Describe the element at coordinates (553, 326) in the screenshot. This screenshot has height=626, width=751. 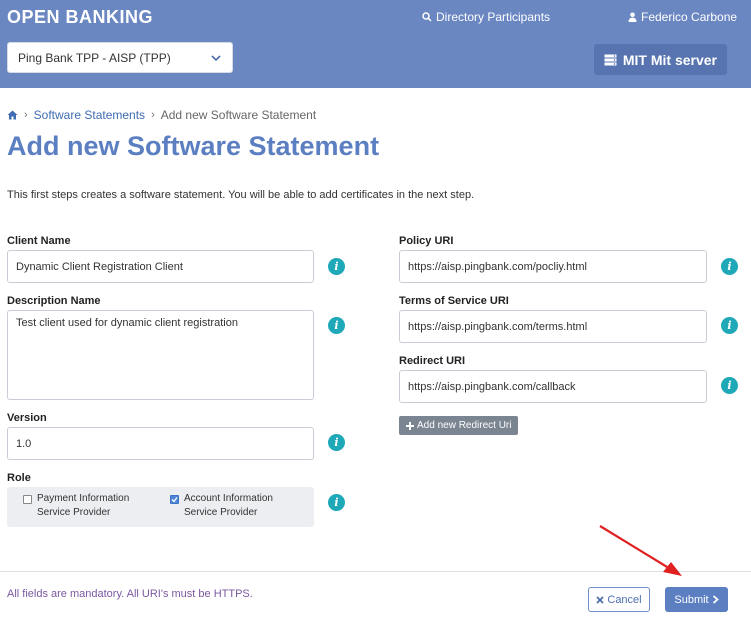
I see `terms-uri-input: https://aisp.pingbank.com/terms.html` at that location.